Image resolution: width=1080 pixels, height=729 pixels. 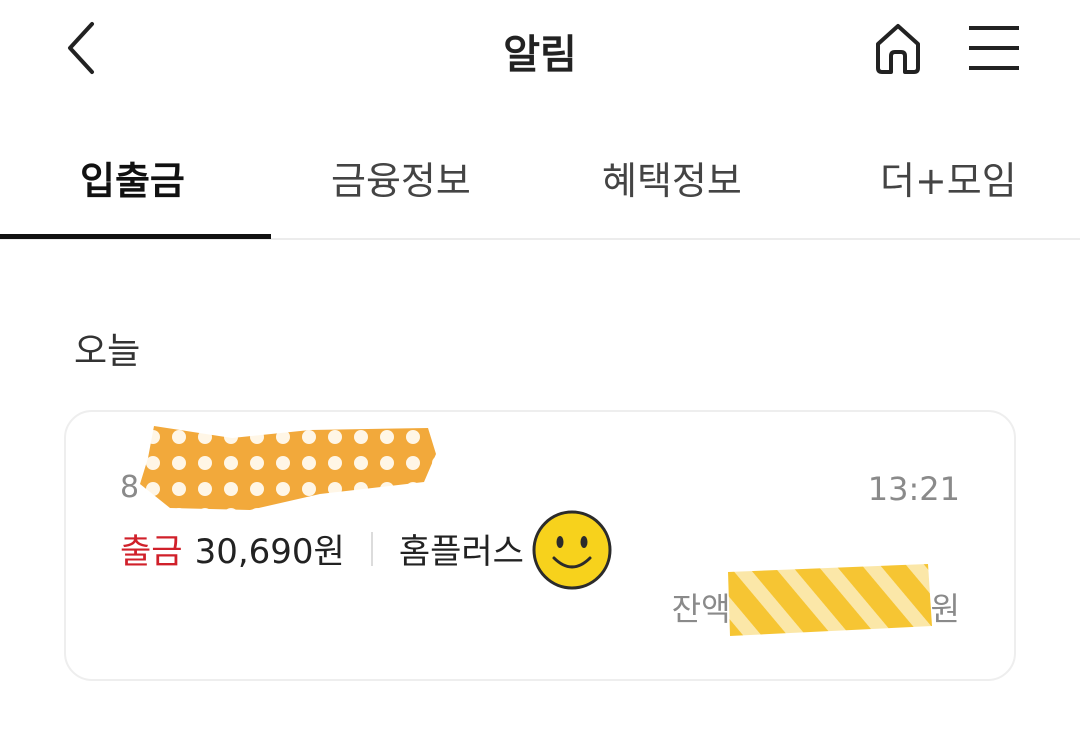 I want to click on balance-suffix: 원, so click(x=945, y=609).